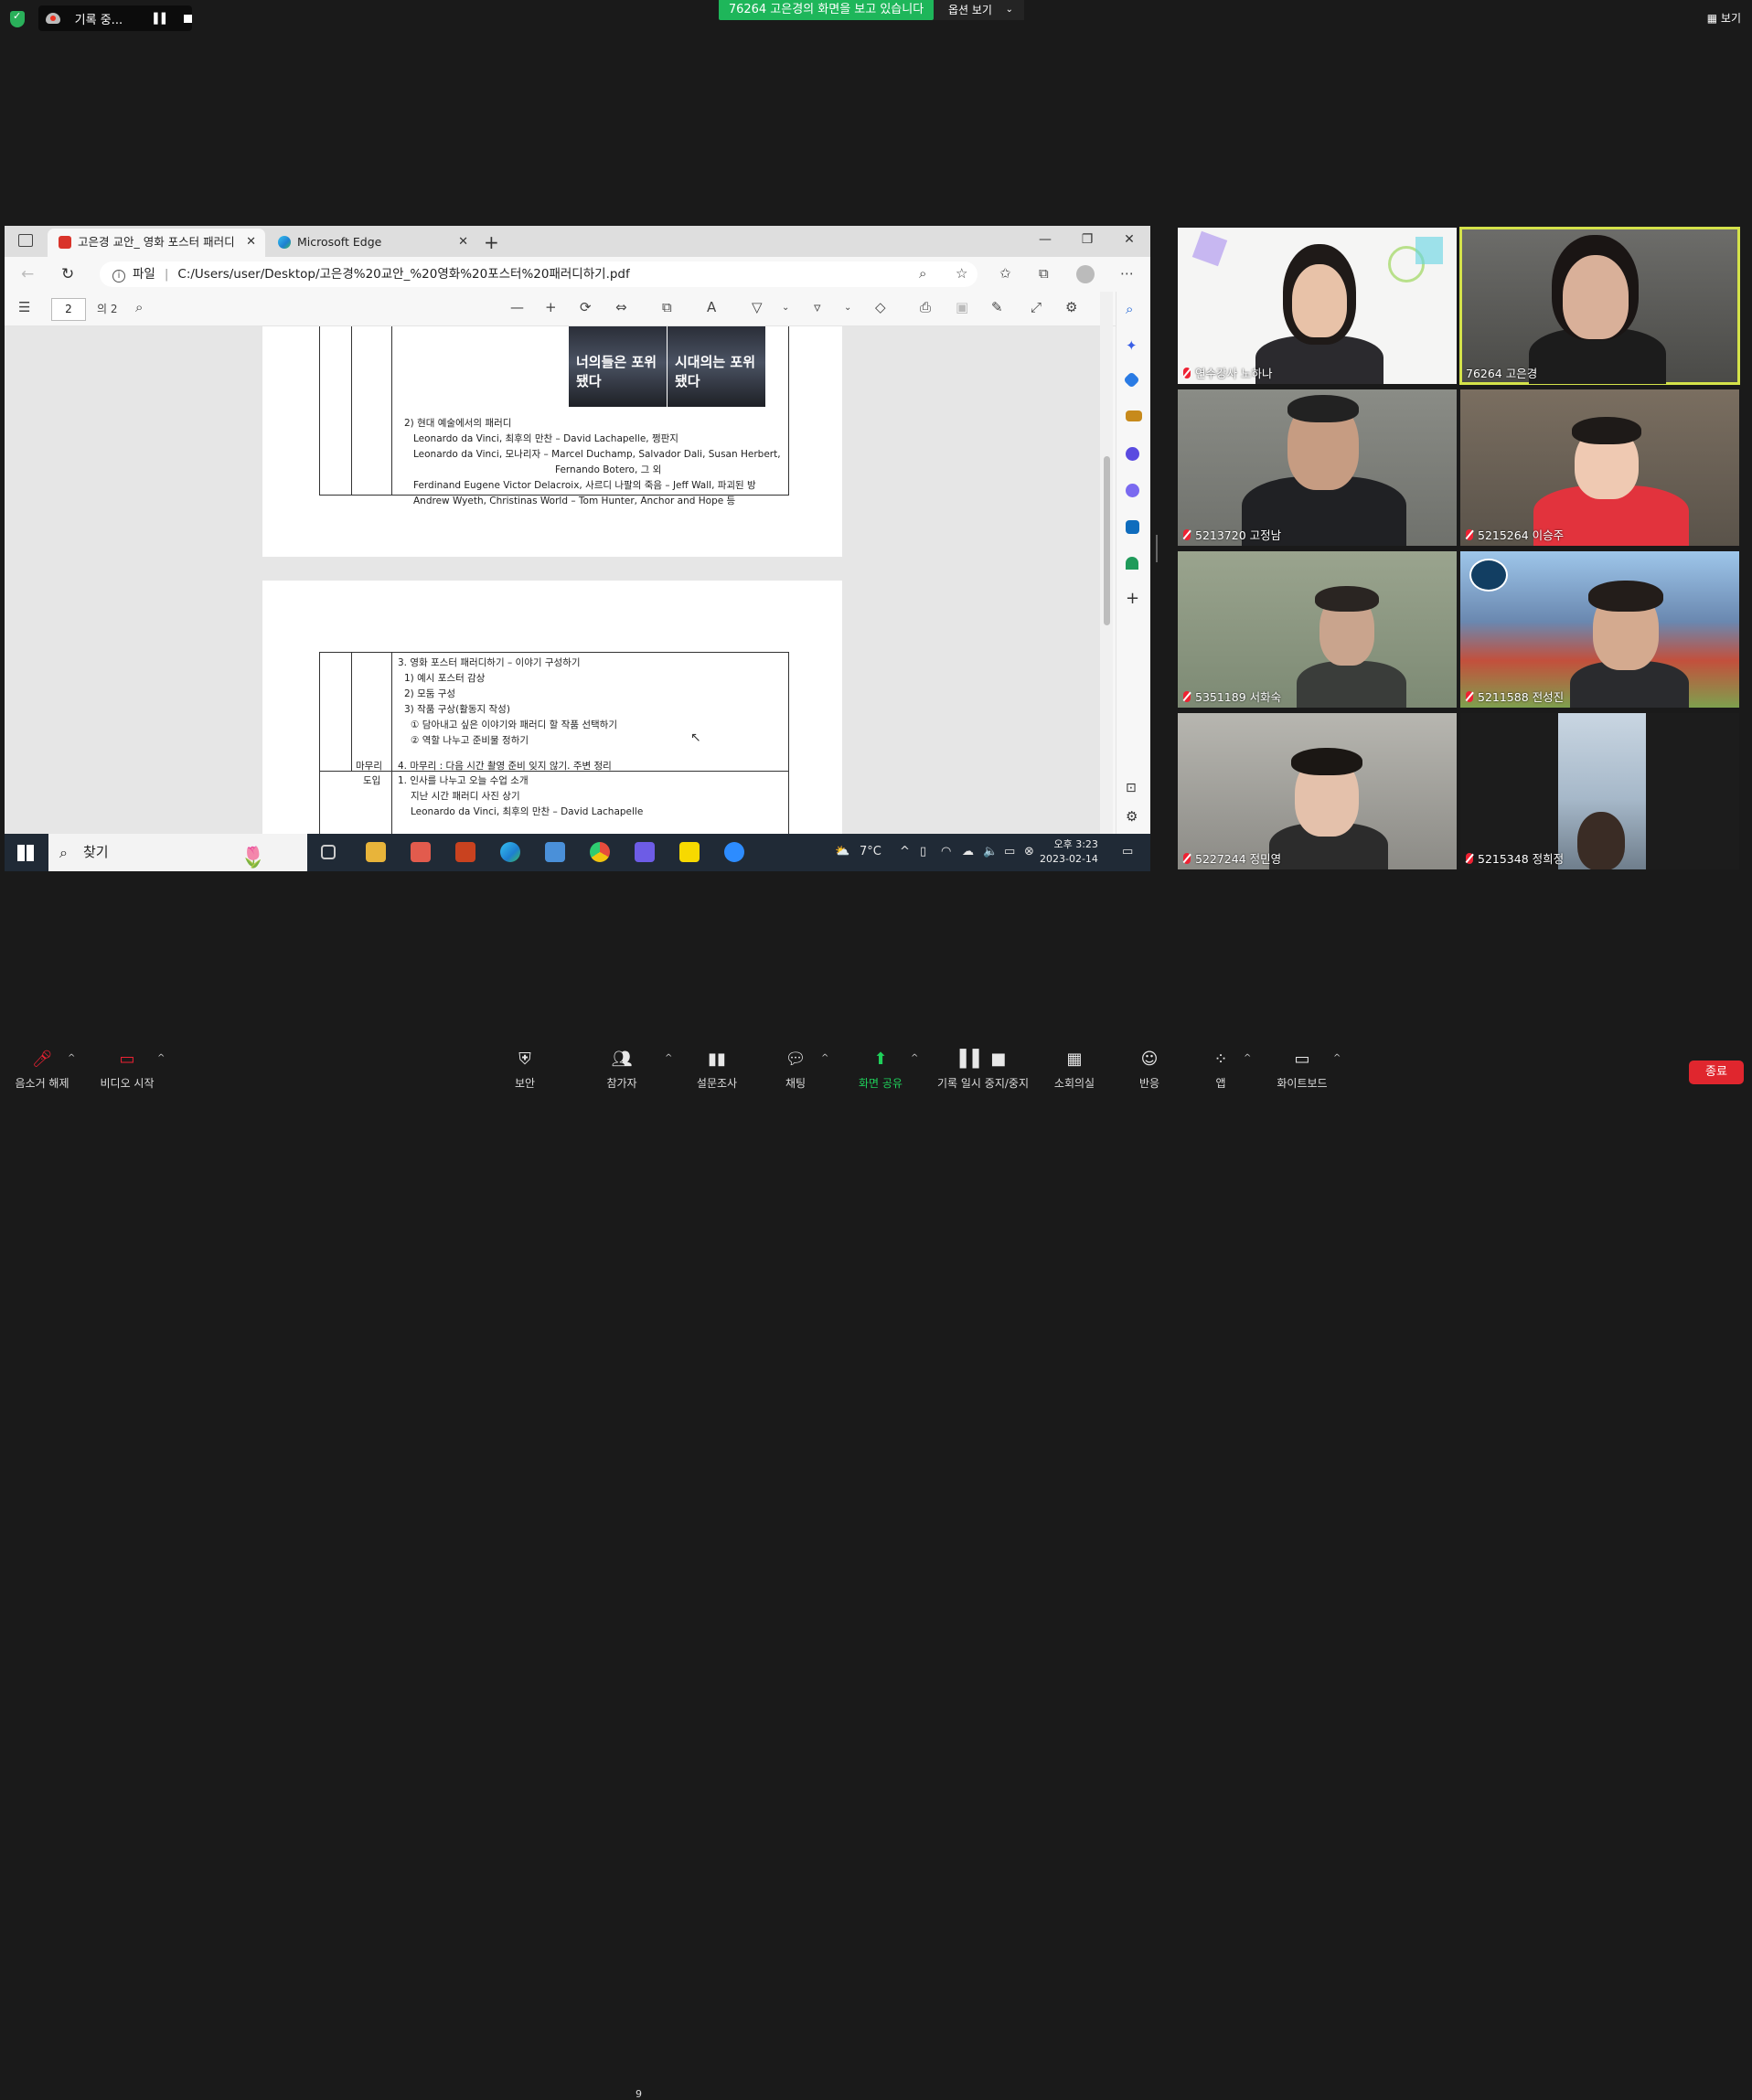 The height and width of the screenshot is (2100, 1752). Describe the element at coordinates (465, 852) in the screenshot. I see `powerpoint-icon` at that location.